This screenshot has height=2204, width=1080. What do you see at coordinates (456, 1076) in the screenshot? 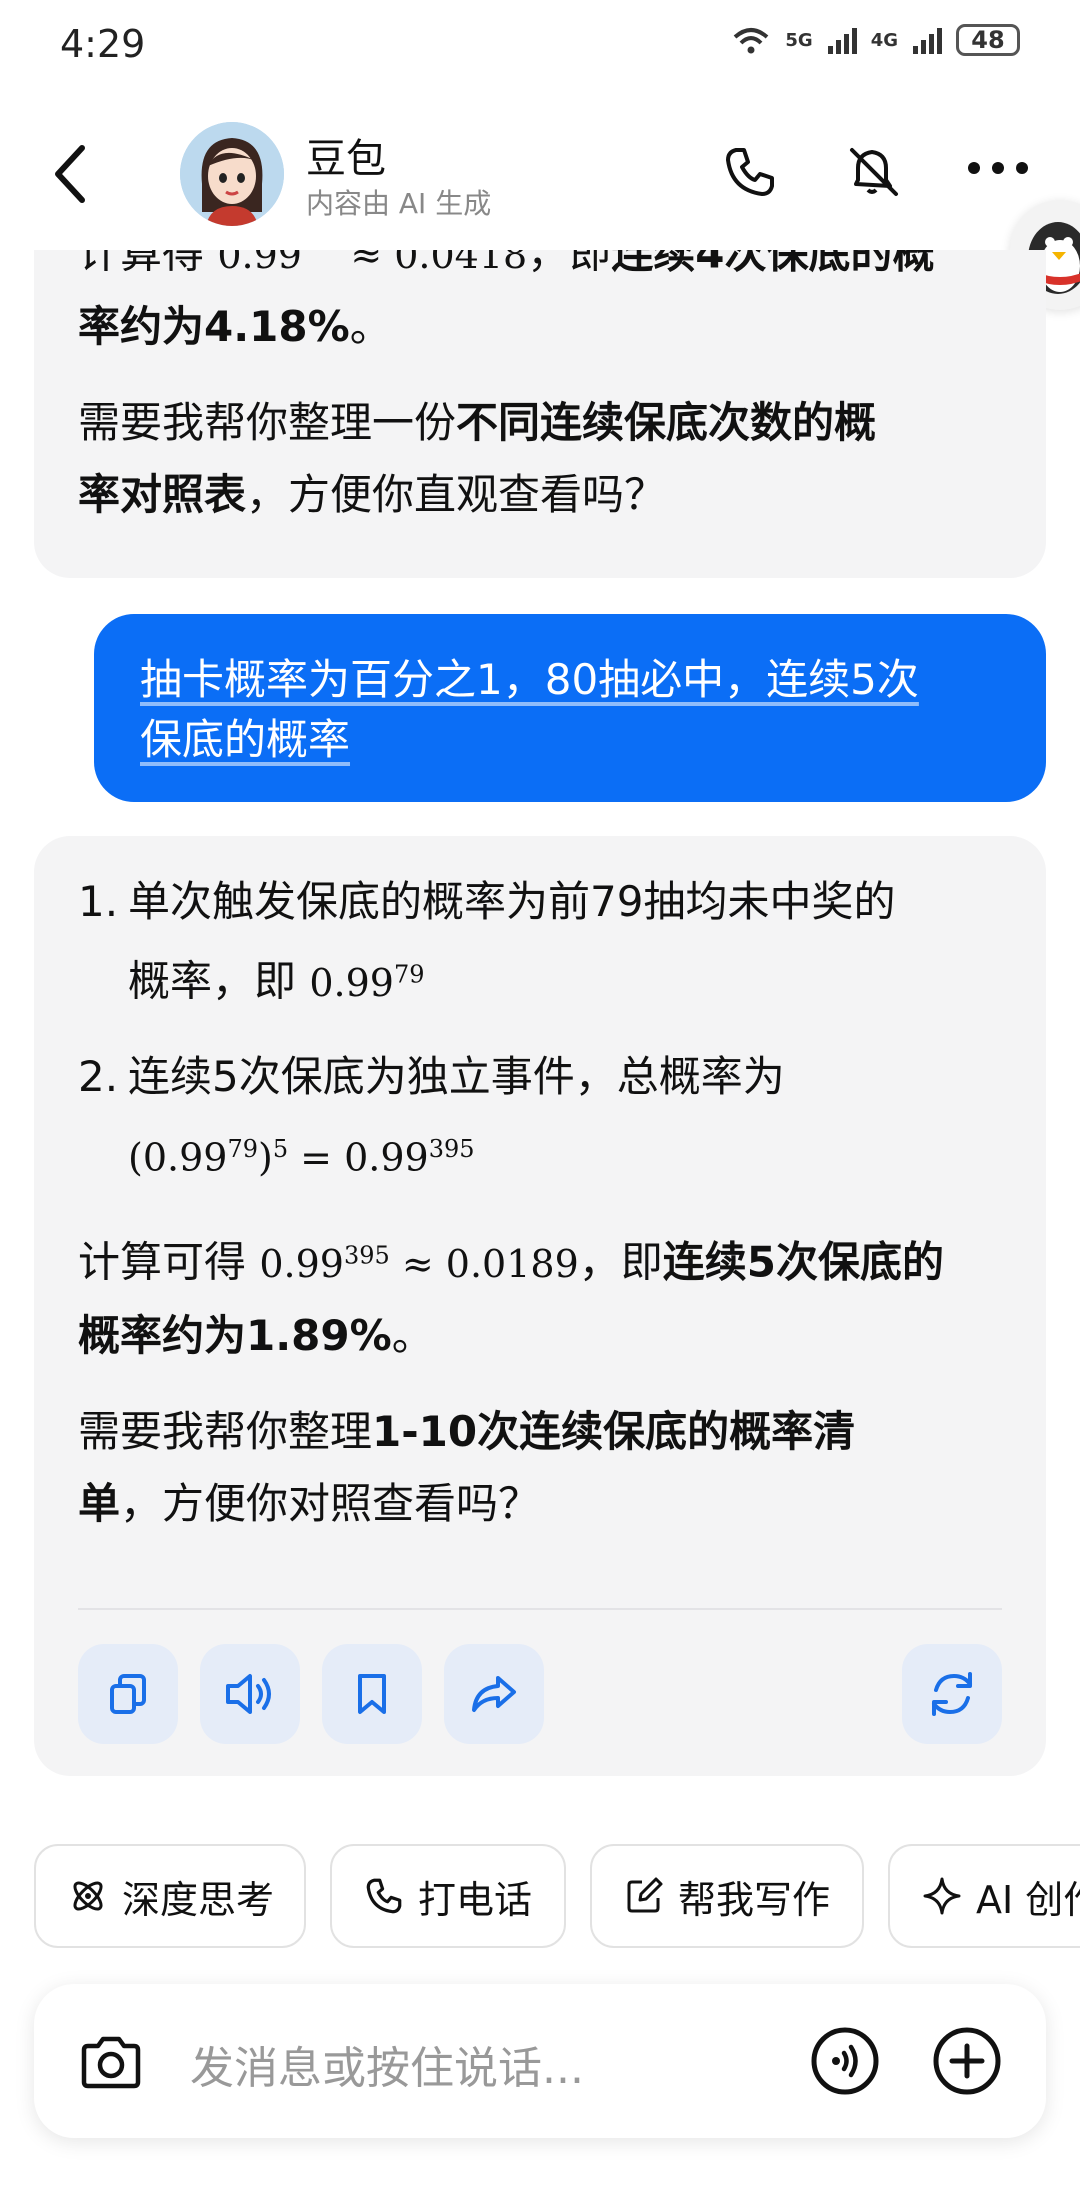
I see `item2-line1: 连续5次保底为独立事件，总概率为` at bounding box center [456, 1076].